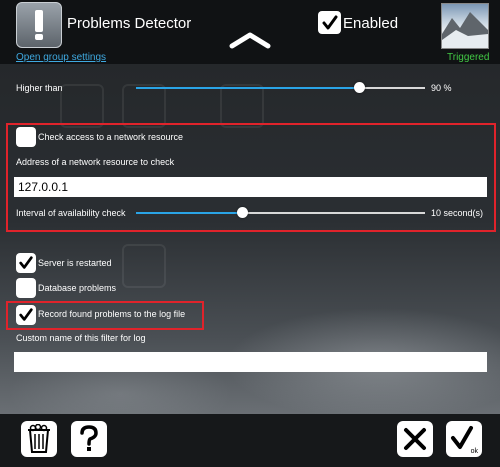  What do you see at coordinates (250, 42) in the screenshot?
I see `collapse-chevron-icon` at bounding box center [250, 42].